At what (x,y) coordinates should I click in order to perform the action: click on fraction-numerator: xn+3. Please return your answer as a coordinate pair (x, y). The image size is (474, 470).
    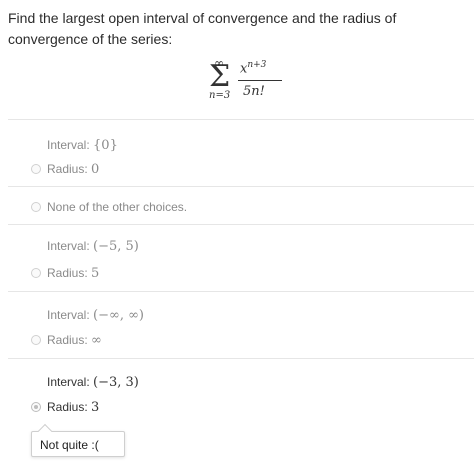
    Looking at the image, I should click on (253, 68).